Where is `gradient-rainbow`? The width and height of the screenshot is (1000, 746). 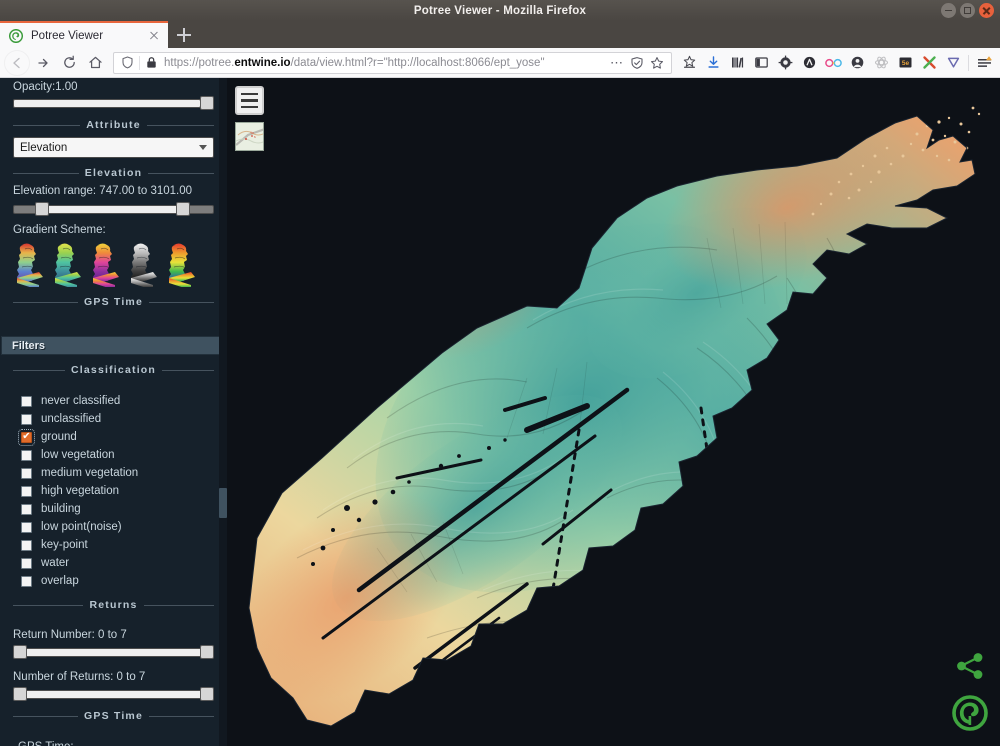
gradient-rainbow is located at coordinates (181, 263).